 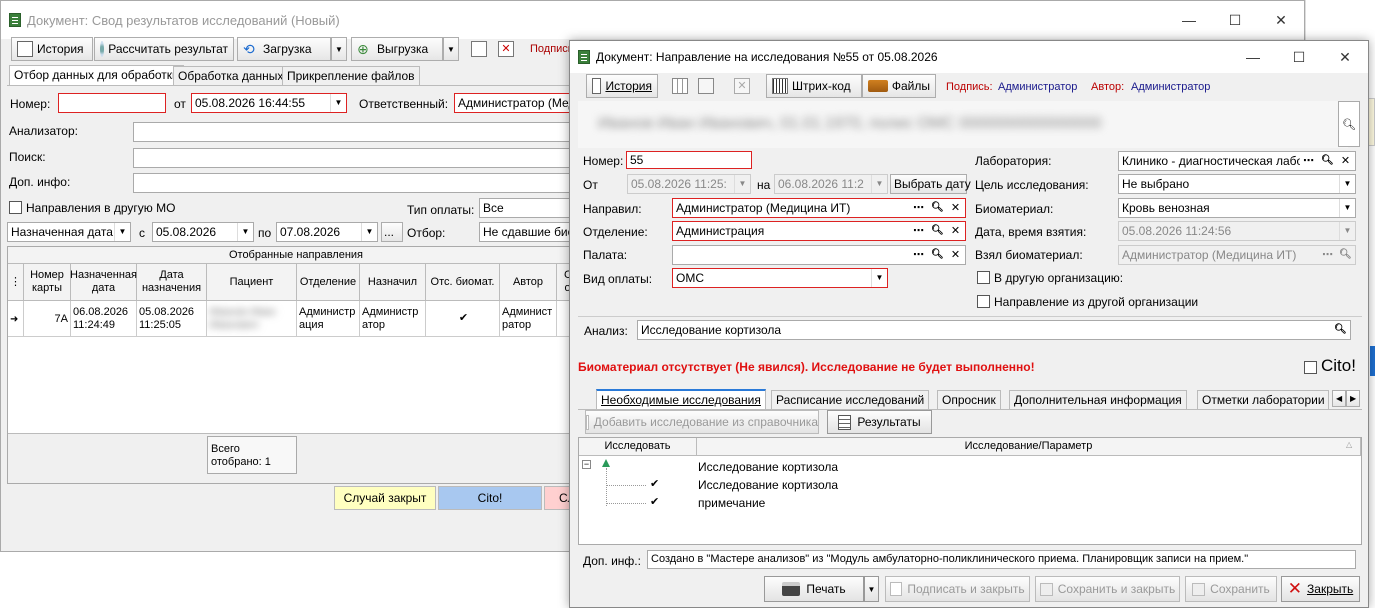 What do you see at coordinates (103, 282) in the screenshot?
I see `grid-header-assigned: Назначенная дата` at bounding box center [103, 282].